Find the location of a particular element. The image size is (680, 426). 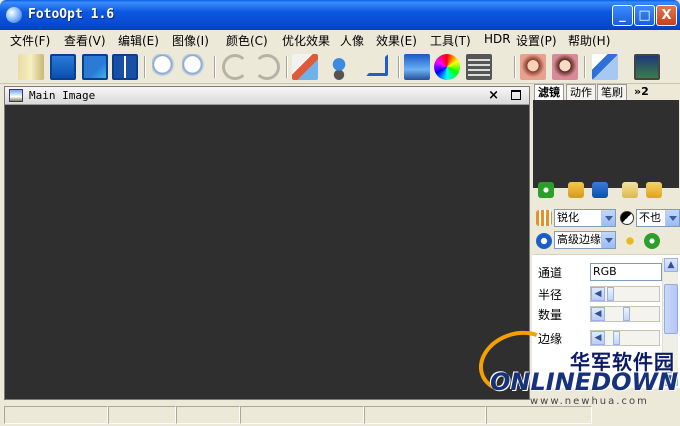

undo-icon is located at coordinates (235, 67).